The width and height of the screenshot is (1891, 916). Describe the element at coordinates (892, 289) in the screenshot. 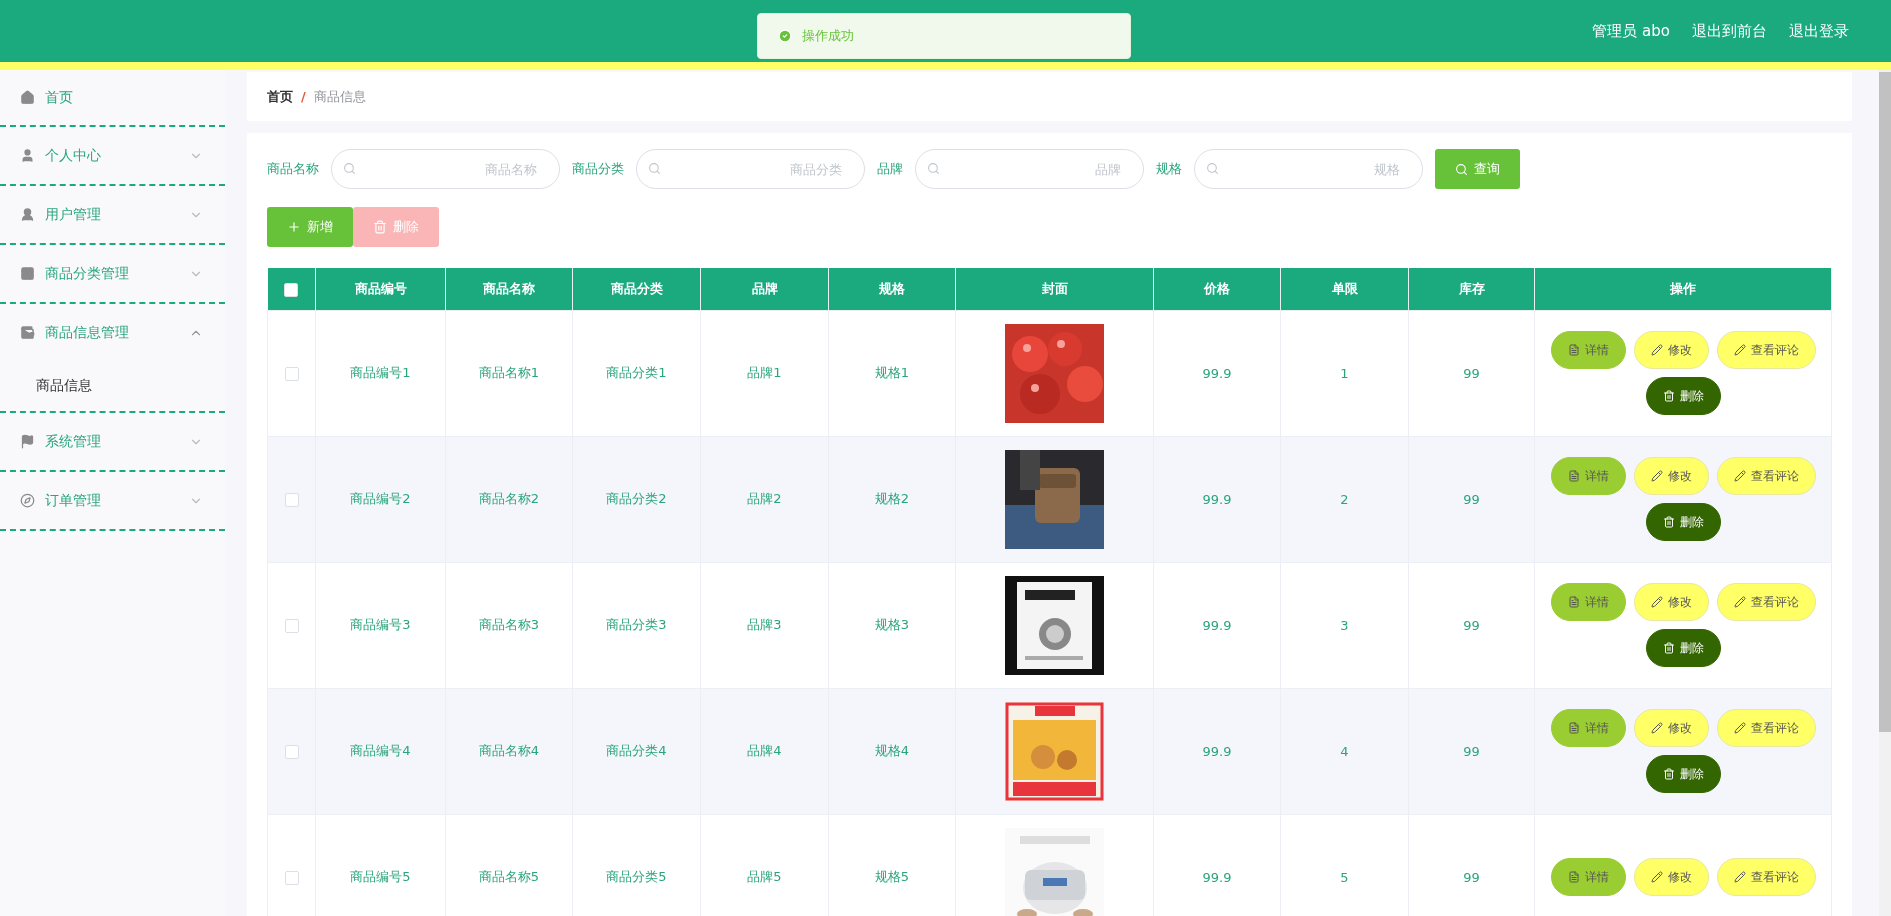

I see `column-header: 规格` at that location.